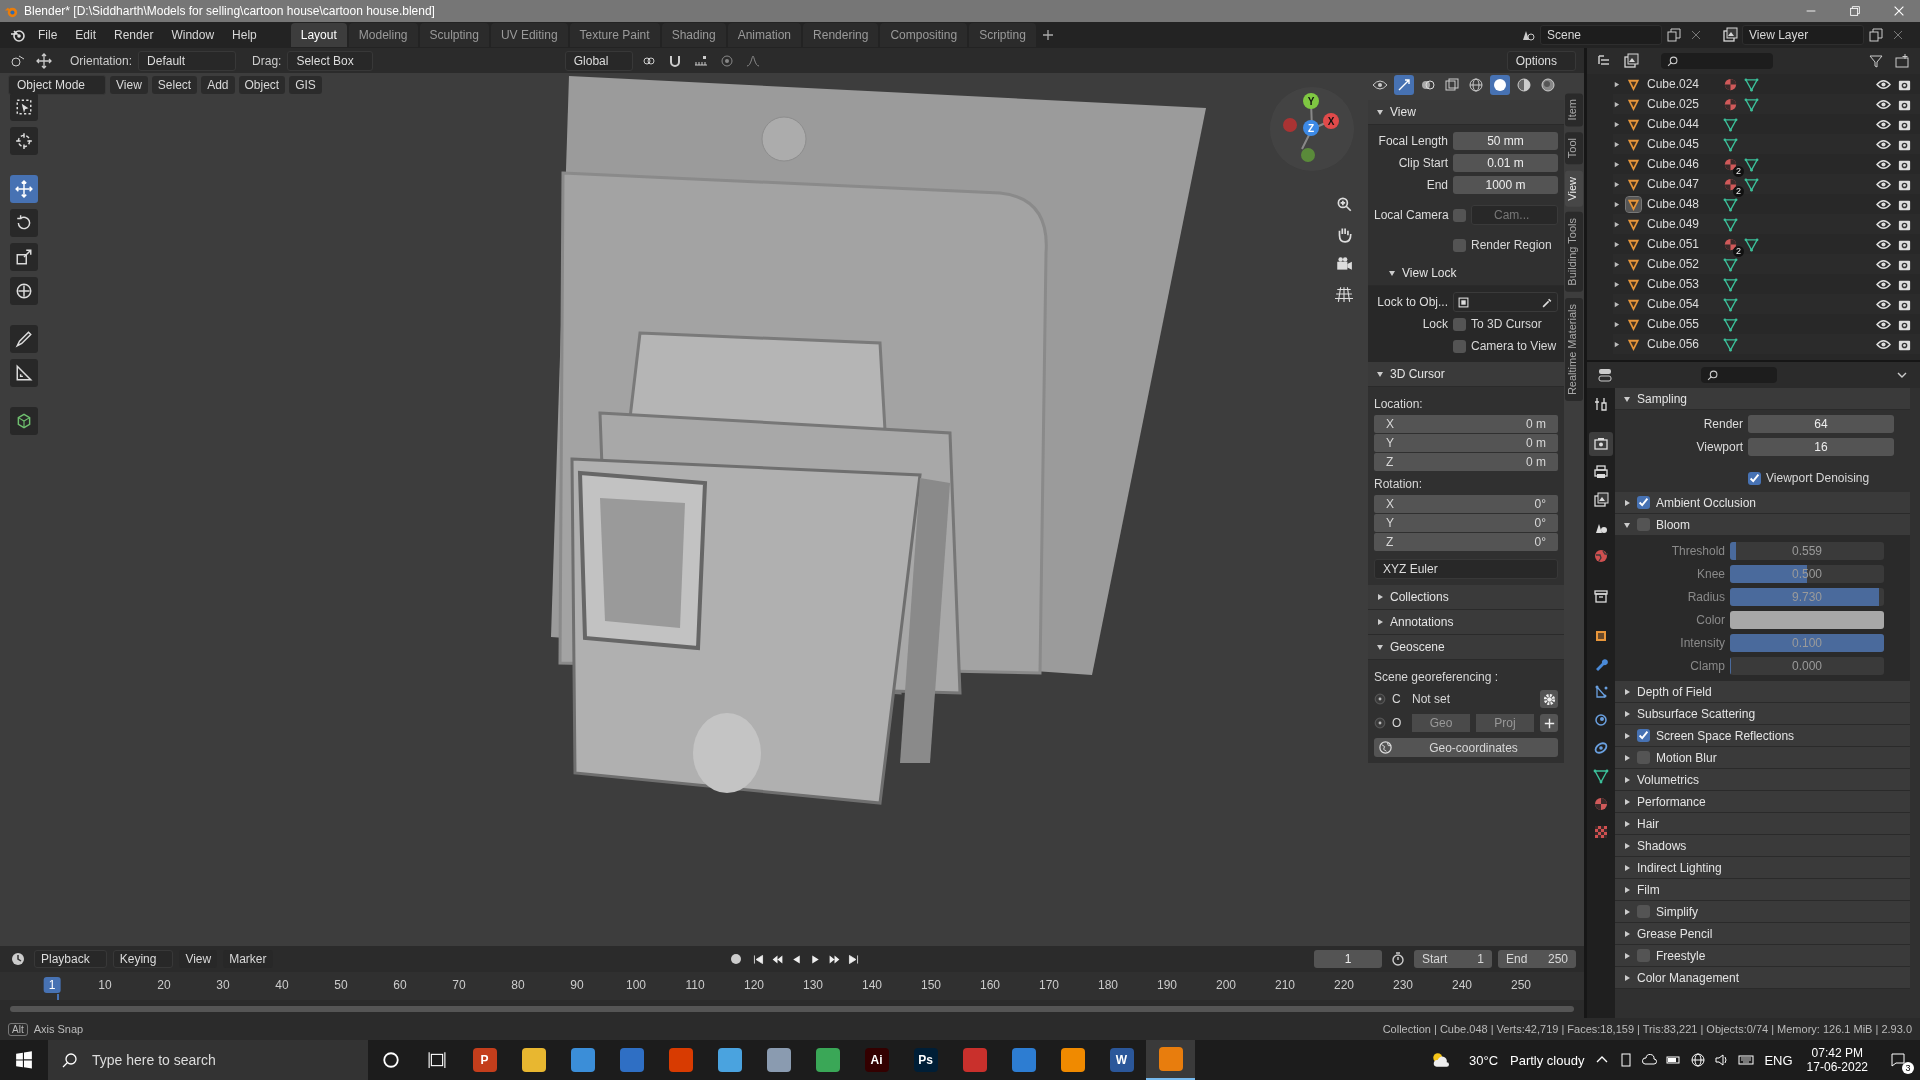  What do you see at coordinates (1762, 399) in the screenshot?
I see `panel-header: Sampling` at bounding box center [1762, 399].